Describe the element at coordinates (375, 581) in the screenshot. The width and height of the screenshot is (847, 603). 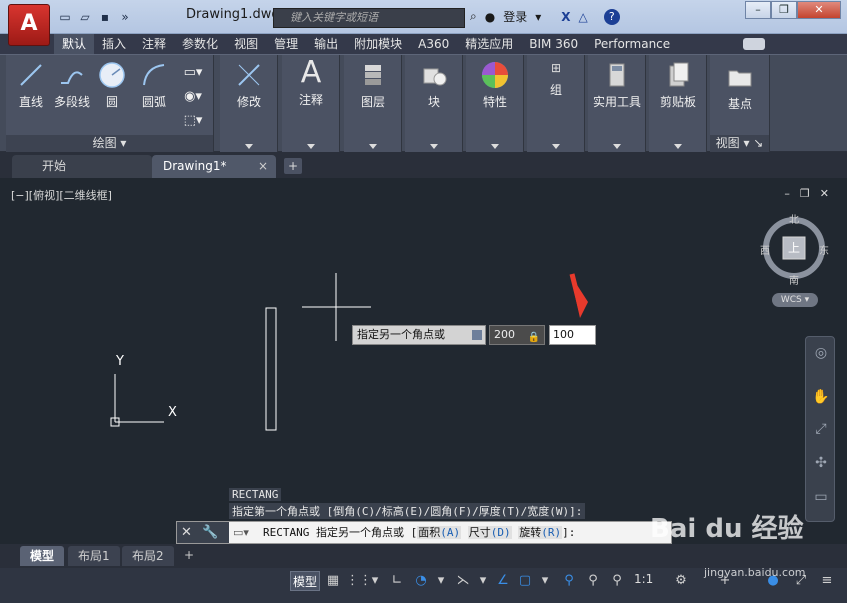
I see `snap-dropdown-icon: ▾` at that location.